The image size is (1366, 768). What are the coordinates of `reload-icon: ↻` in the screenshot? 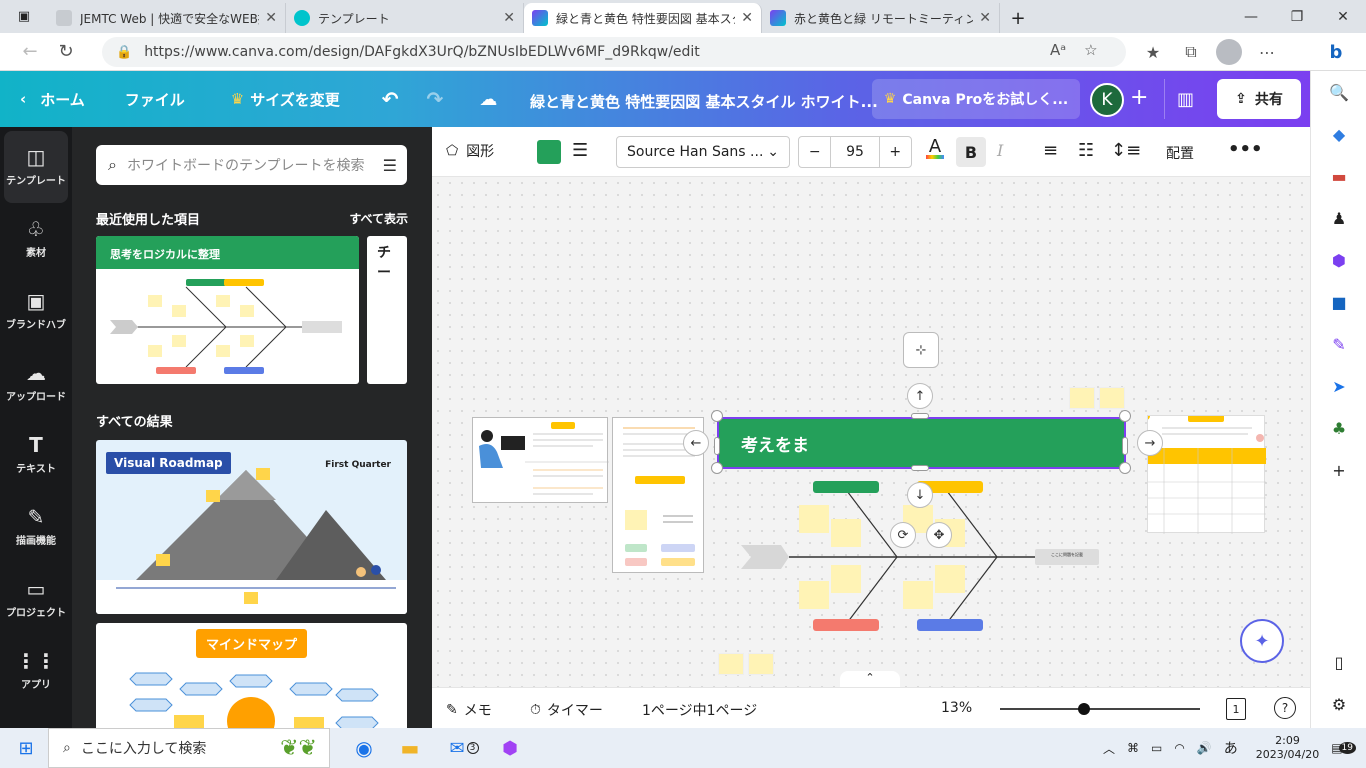 It's located at (66, 52).